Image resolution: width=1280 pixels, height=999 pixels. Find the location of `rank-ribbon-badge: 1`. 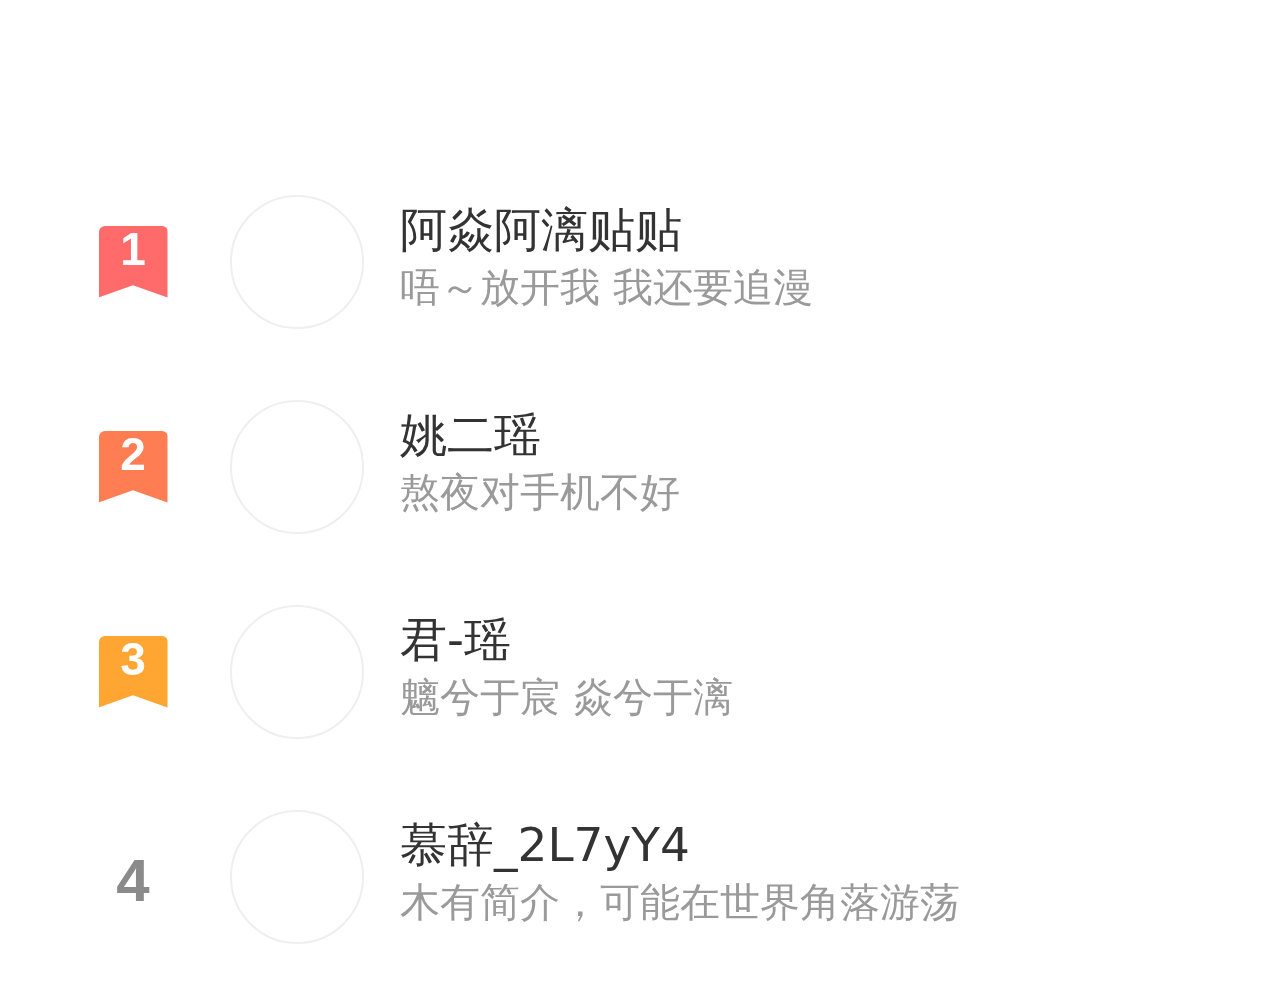

rank-ribbon-badge: 1 is located at coordinates (133, 261).